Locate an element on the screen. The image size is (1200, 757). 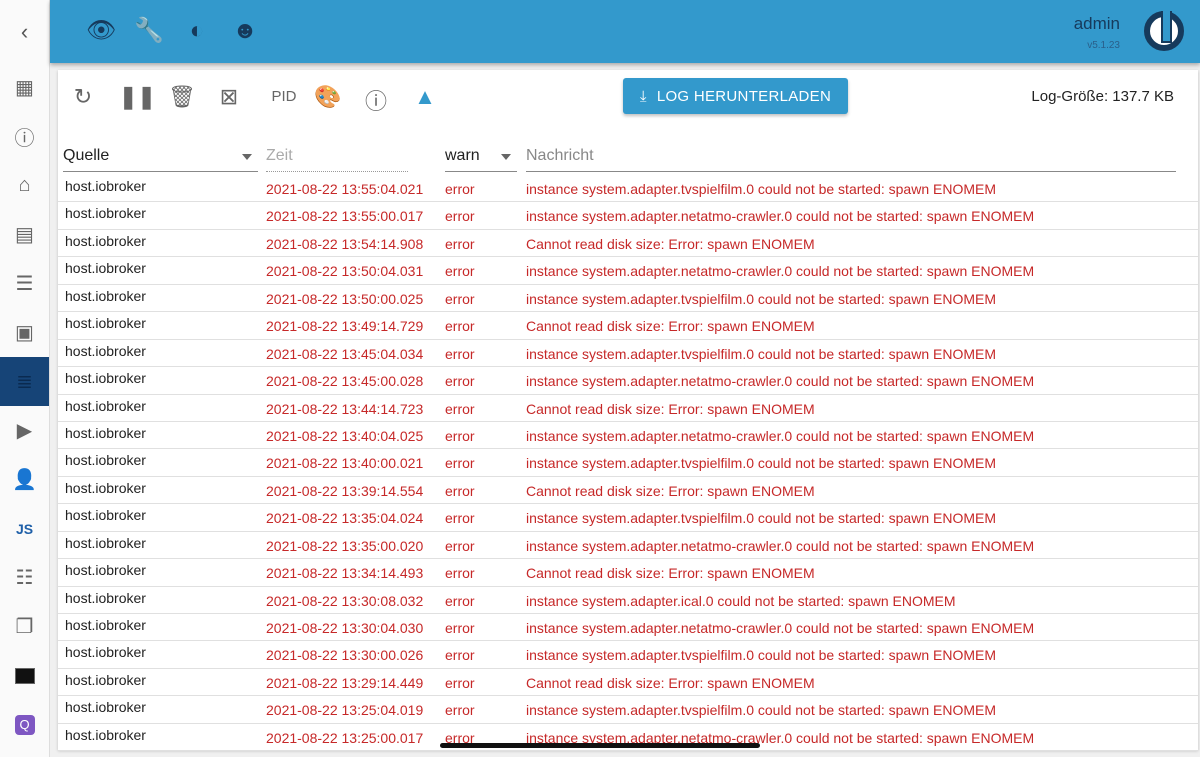
sidebar-item-adapters: ⌂ is located at coordinates (24, 185).